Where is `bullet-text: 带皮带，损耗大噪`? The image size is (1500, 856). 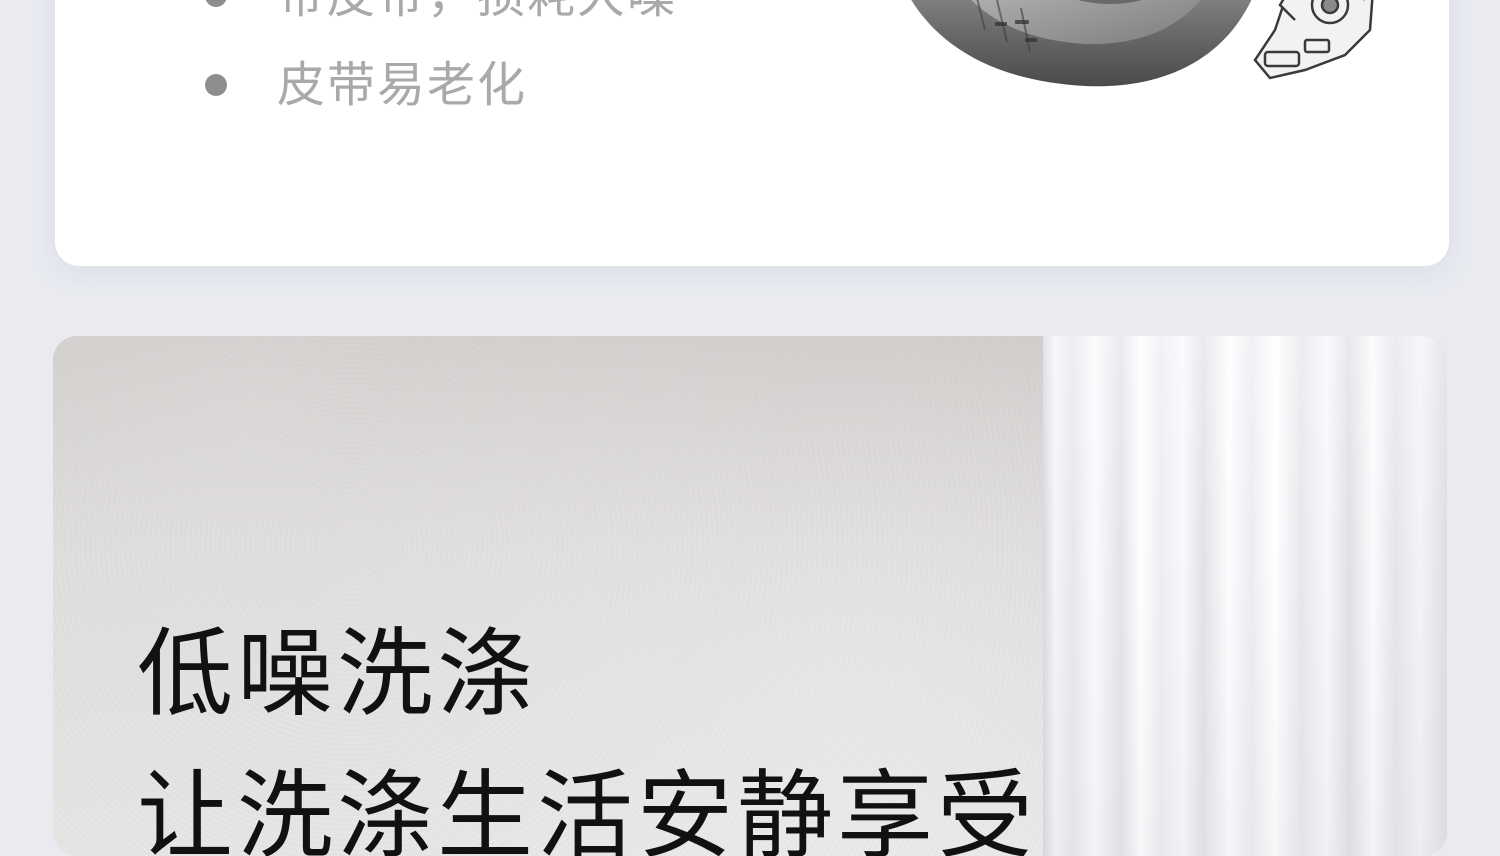 bullet-text: 带皮带，损耗大噪 is located at coordinates (477, 10).